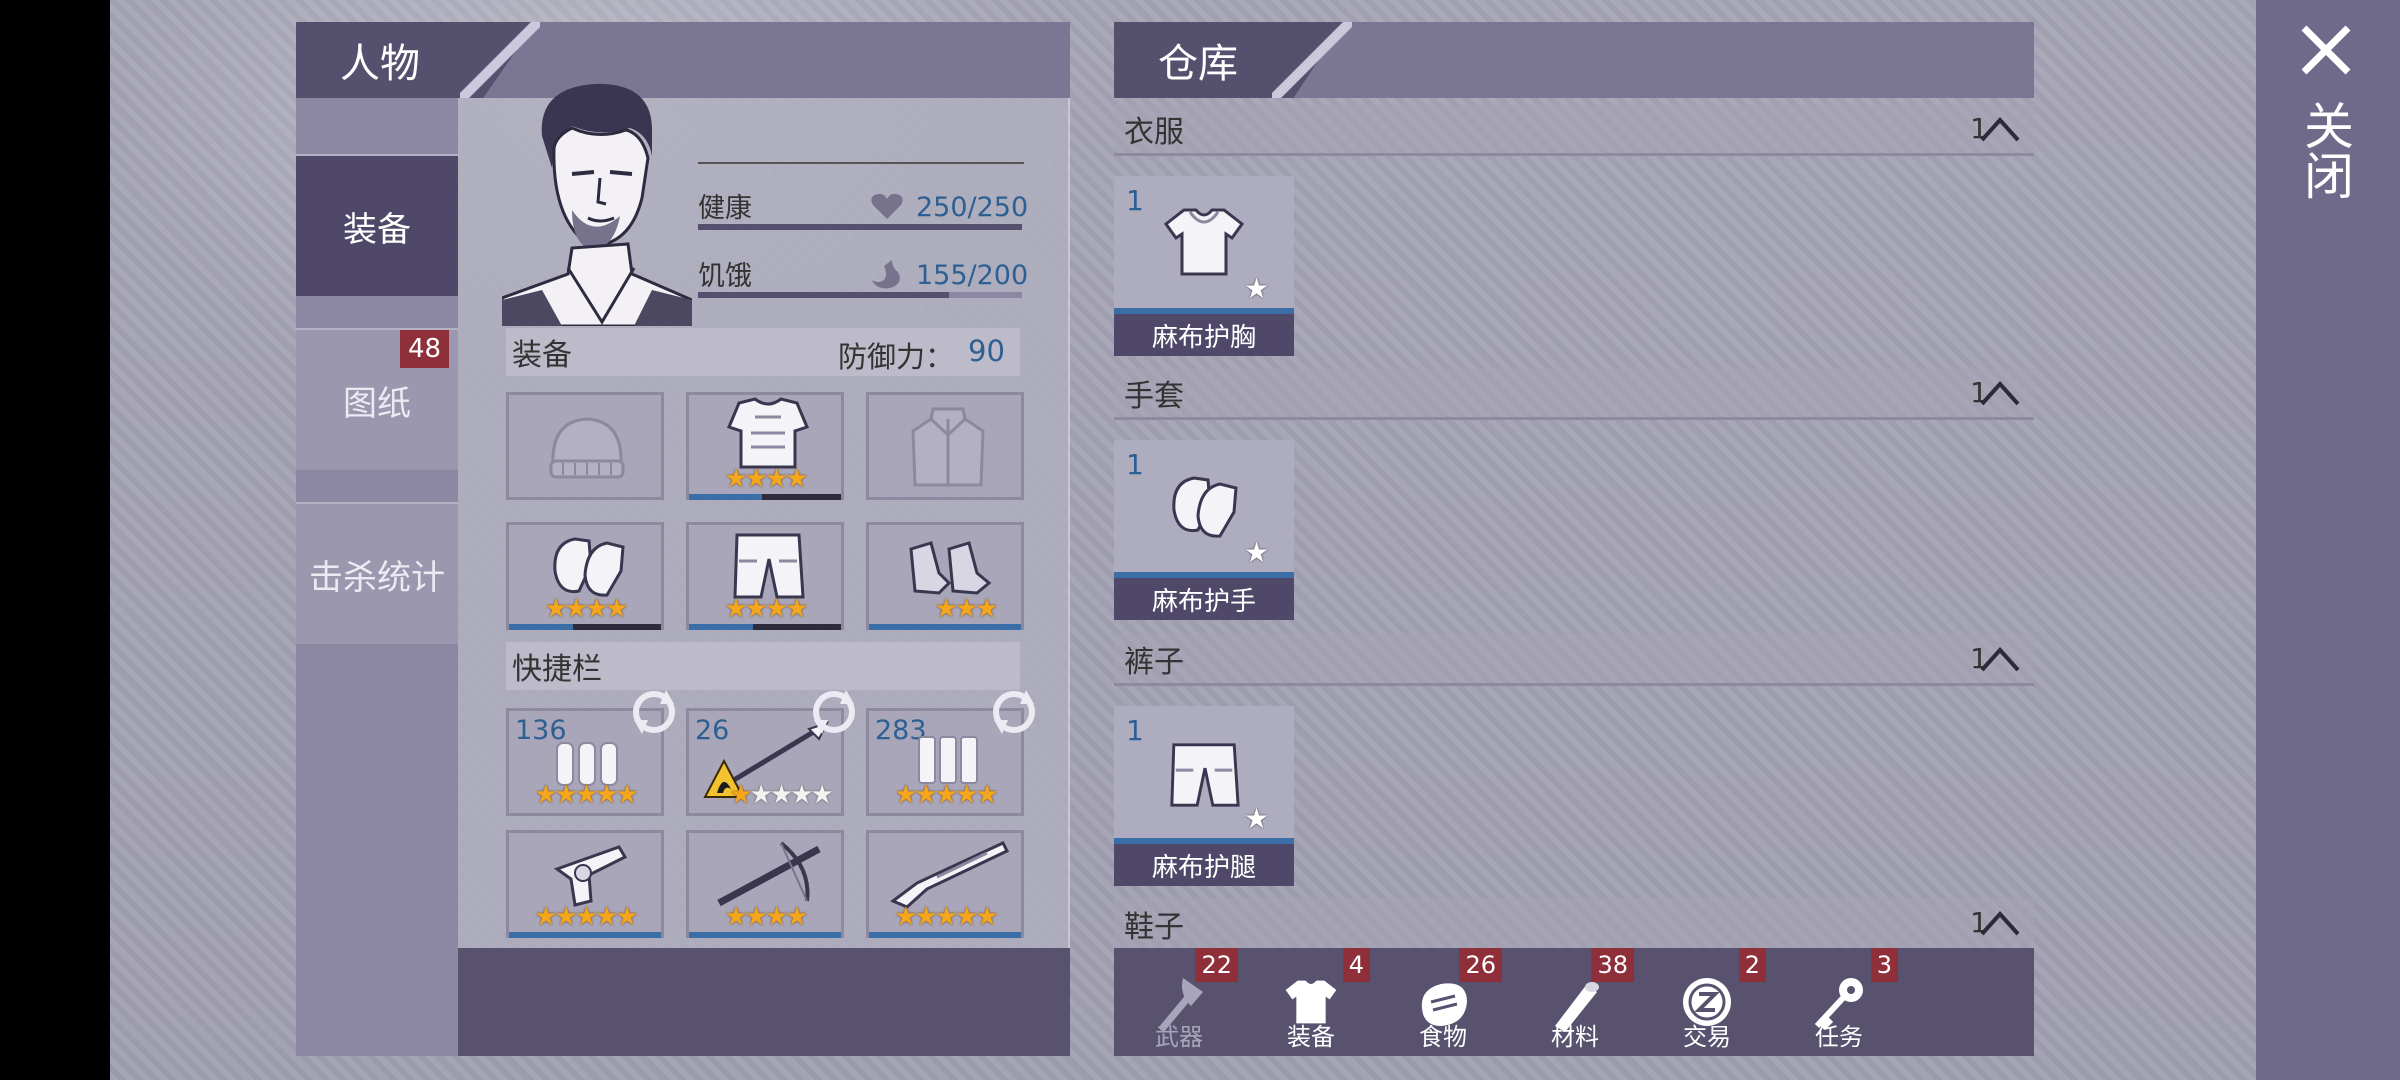 The height and width of the screenshot is (1080, 2400). What do you see at coordinates (768, 433) in the screenshot?
I see `chest-armor-icon` at bounding box center [768, 433].